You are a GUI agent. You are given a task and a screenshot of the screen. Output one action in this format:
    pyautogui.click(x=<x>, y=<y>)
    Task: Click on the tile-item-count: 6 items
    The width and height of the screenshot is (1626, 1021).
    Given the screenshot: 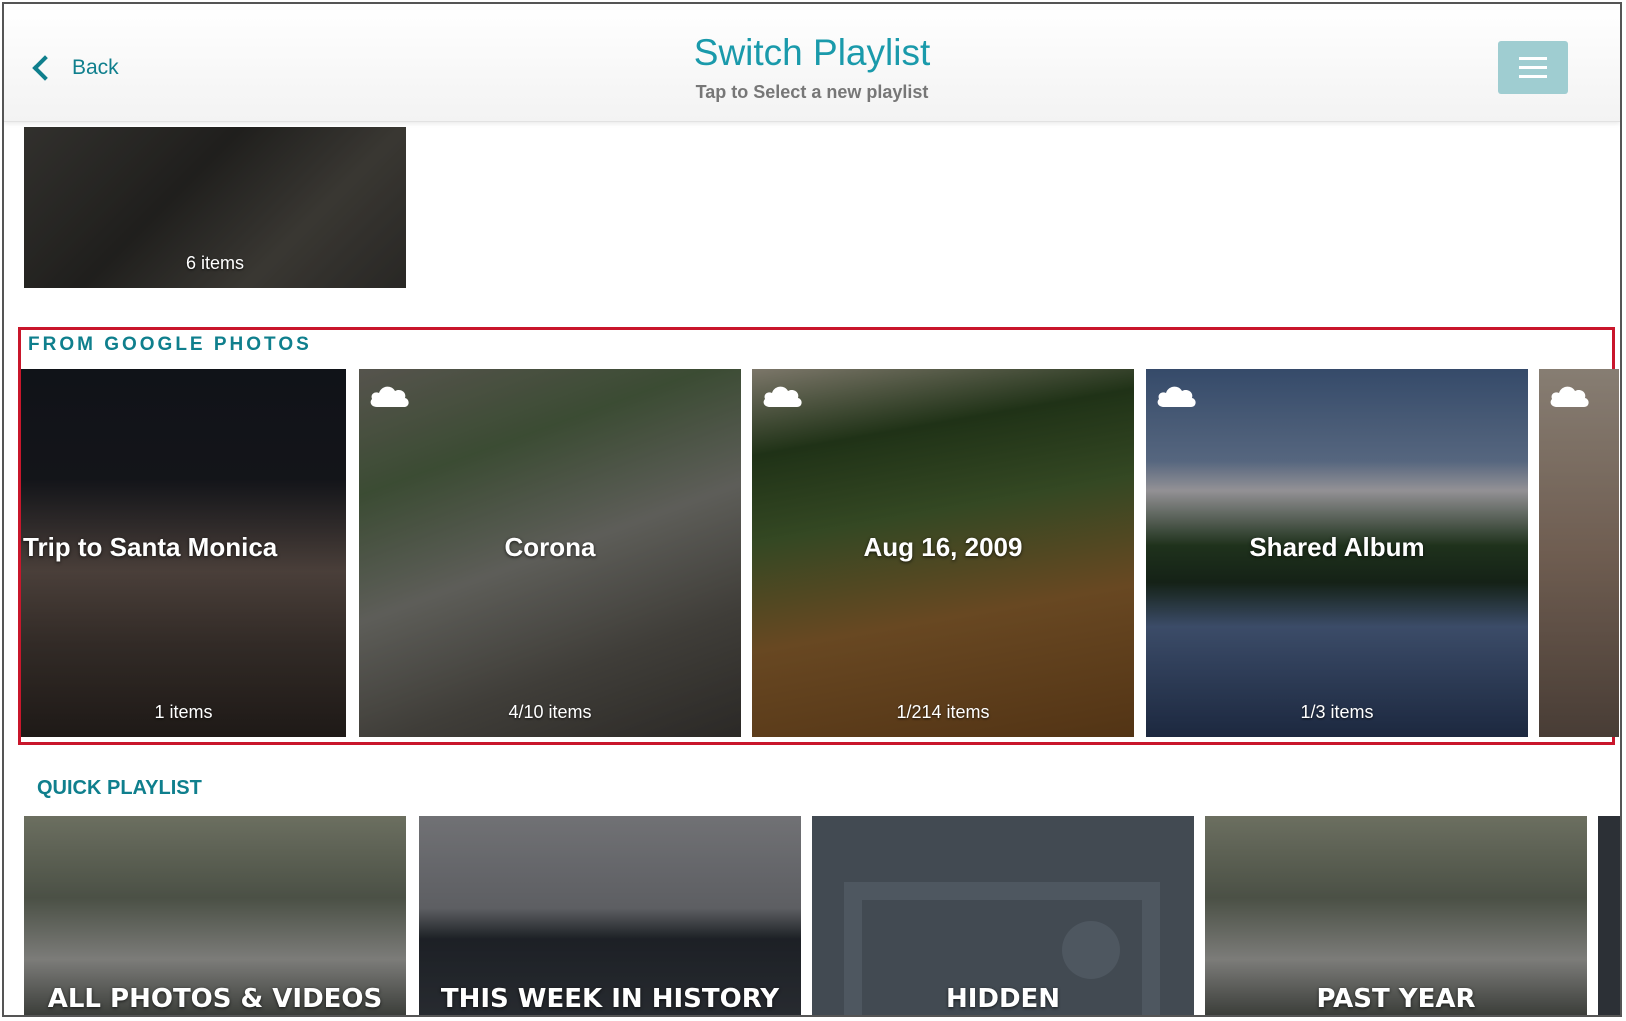 What is the action you would take?
    pyautogui.click(x=215, y=263)
    